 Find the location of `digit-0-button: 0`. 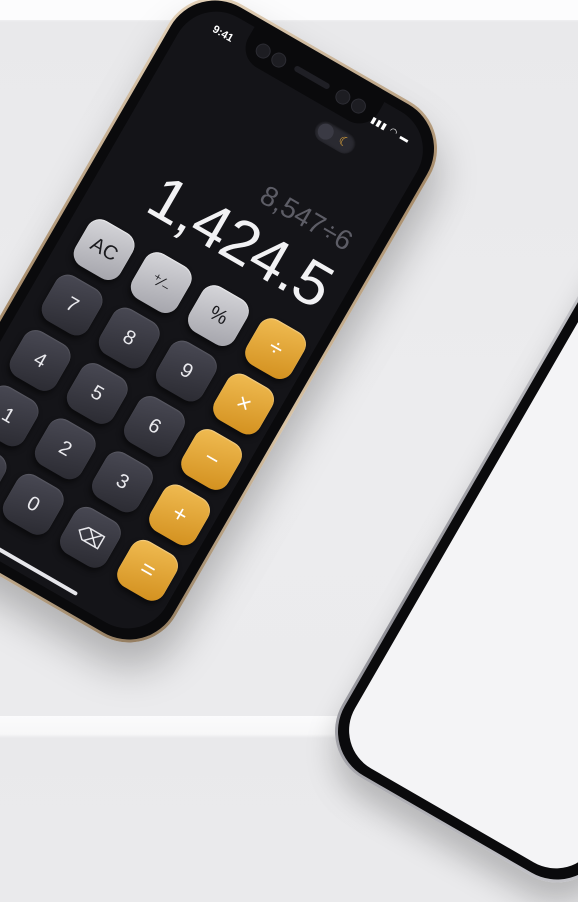

digit-0-button: 0 is located at coordinates (34, 504).